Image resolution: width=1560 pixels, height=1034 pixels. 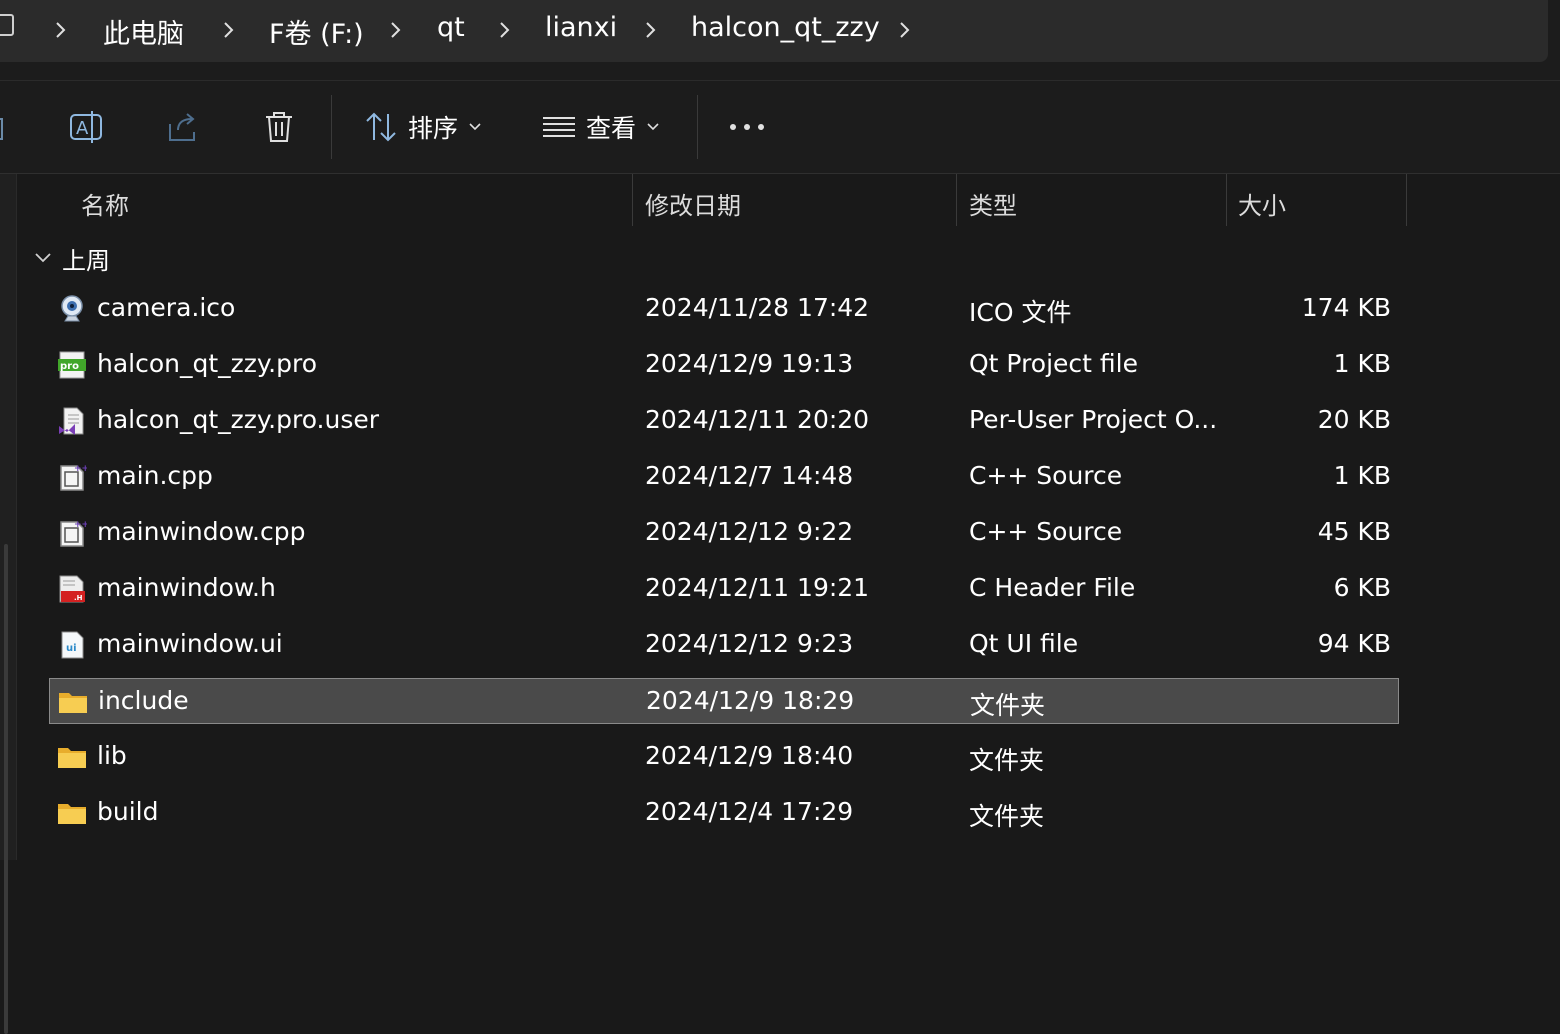 I want to click on sort-icon, so click(x=381, y=127).